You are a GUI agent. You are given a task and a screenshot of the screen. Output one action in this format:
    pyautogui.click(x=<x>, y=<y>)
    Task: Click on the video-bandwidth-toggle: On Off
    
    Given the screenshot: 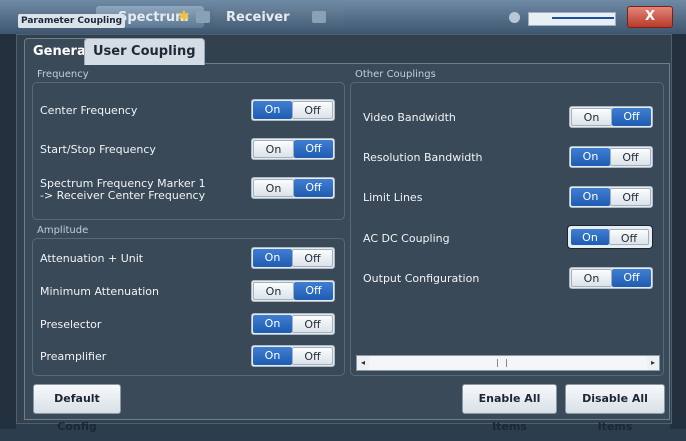 What is the action you would take?
    pyautogui.click(x=611, y=117)
    